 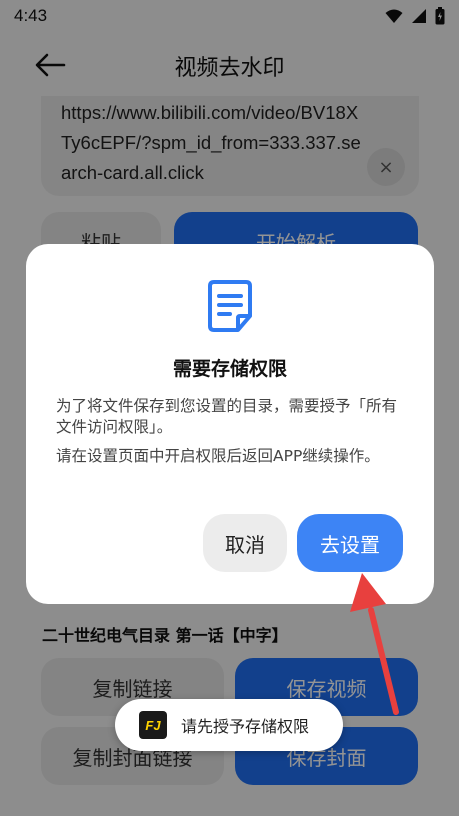 I want to click on dialog-instruction: 请在设置页面中开启权限后返回APP继续操作。, so click(x=218, y=456).